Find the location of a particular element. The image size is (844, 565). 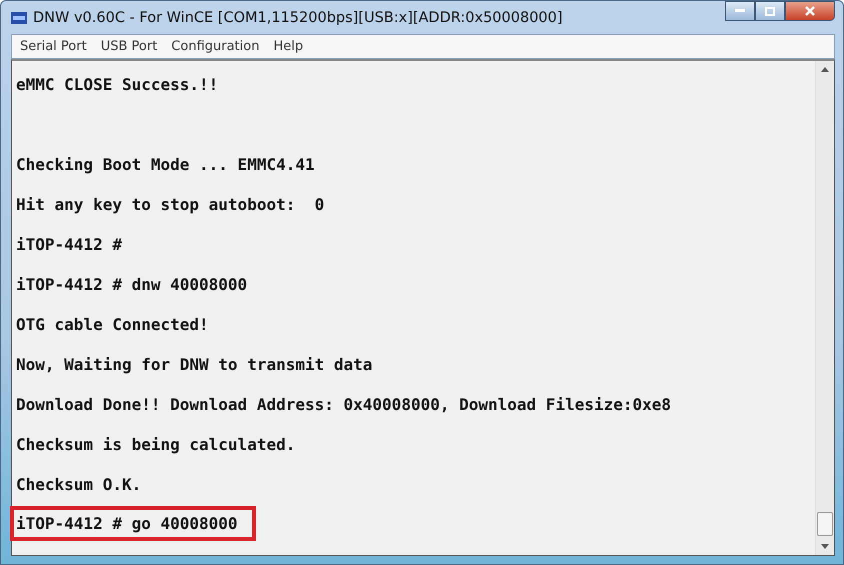

scrollbar is located at coordinates (824, 308).